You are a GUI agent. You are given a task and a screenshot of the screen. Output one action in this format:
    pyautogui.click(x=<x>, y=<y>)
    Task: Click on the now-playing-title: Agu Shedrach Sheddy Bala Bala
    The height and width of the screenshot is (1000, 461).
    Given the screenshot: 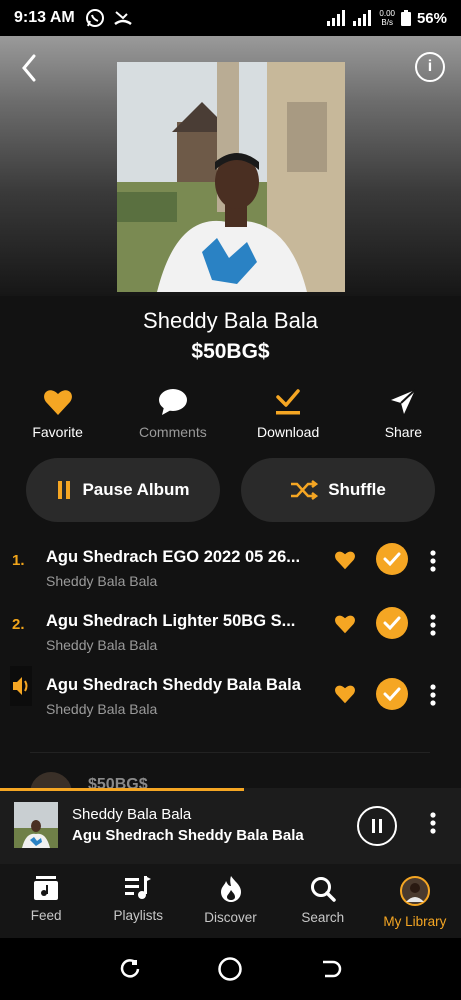 What is the action you would take?
    pyautogui.click(x=188, y=835)
    